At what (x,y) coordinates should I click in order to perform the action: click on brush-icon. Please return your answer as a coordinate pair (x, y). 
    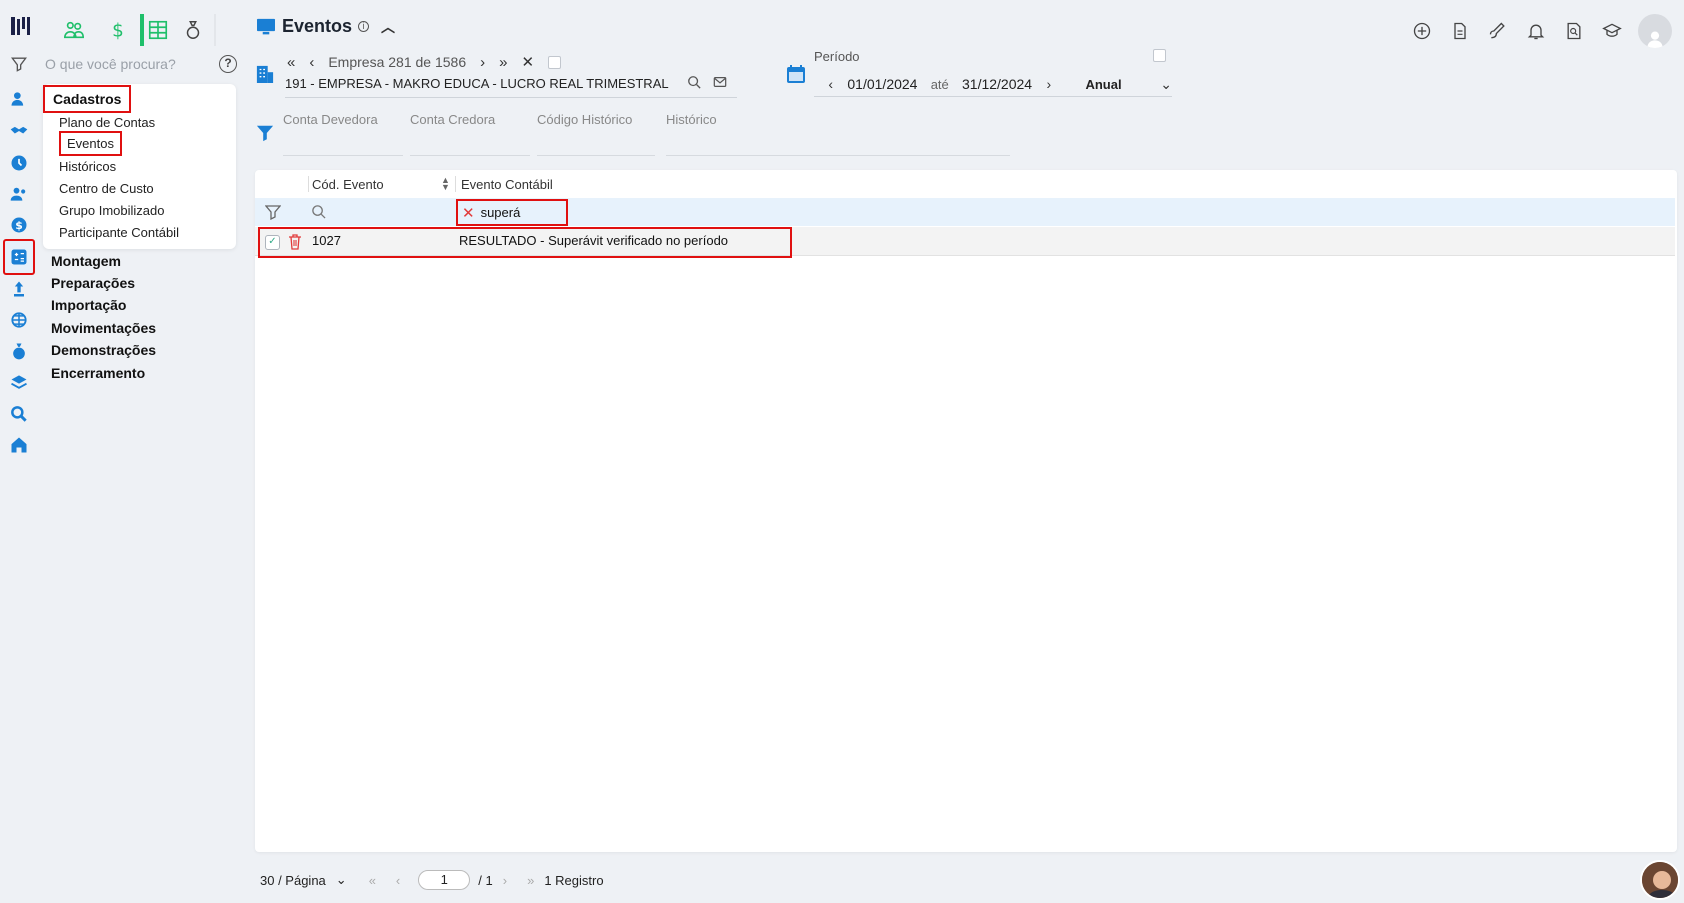
    Looking at the image, I should click on (1498, 31).